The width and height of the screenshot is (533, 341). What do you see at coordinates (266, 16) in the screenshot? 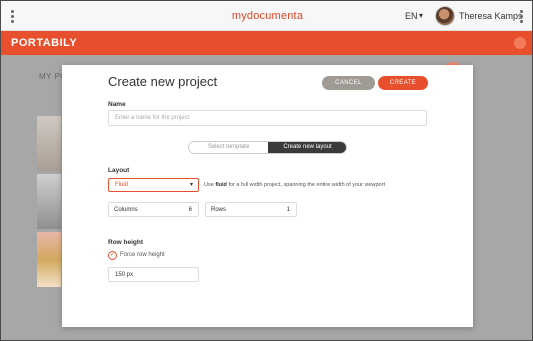
I see `top-bar: mydocumenta EN ▾ Theresa Kamps` at bounding box center [266, 16].